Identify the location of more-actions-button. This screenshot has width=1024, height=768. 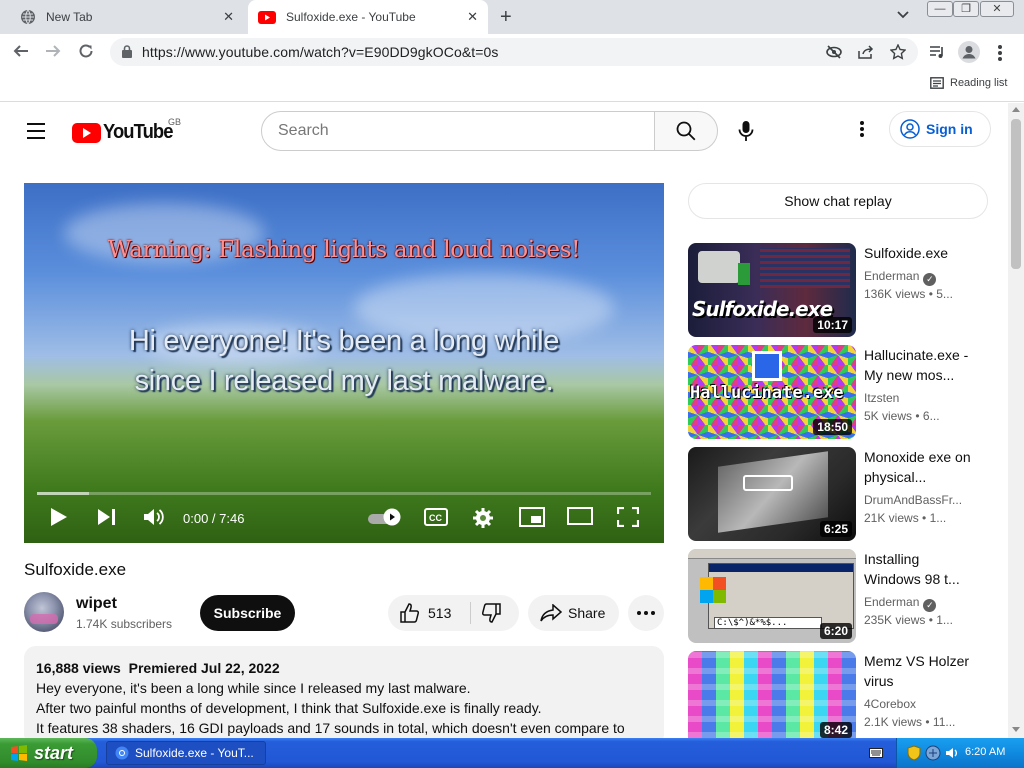
(646, 613).